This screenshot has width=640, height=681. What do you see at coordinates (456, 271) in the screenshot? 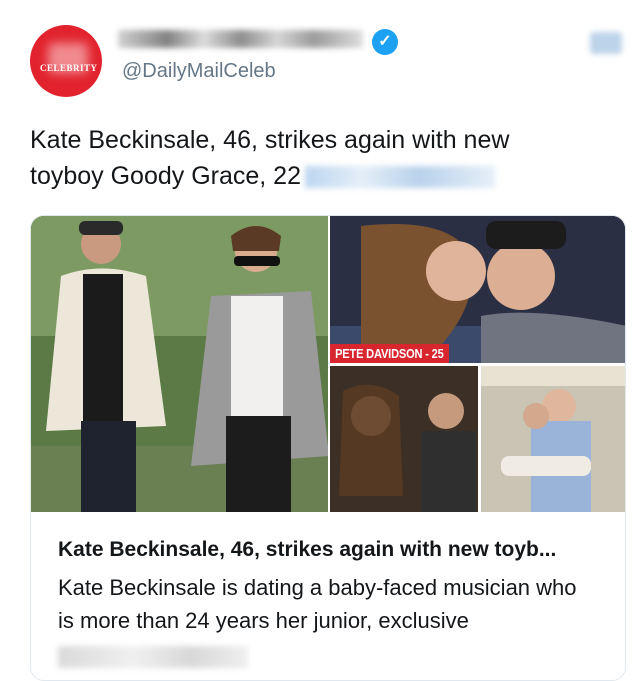
I see `photo-kiss-woman-face` at bounding box center [456, 271].